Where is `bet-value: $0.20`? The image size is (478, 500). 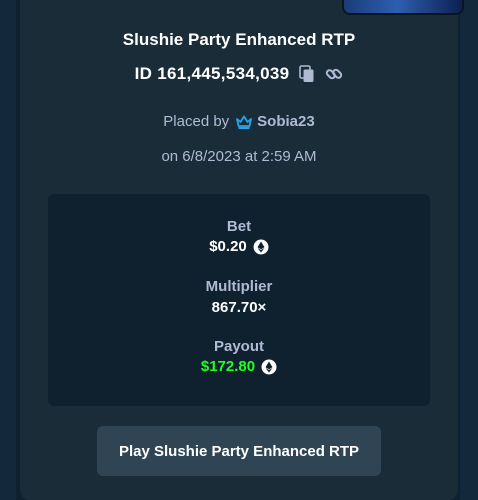
bet-value: $0.20 is located at coordinates (228, 246).